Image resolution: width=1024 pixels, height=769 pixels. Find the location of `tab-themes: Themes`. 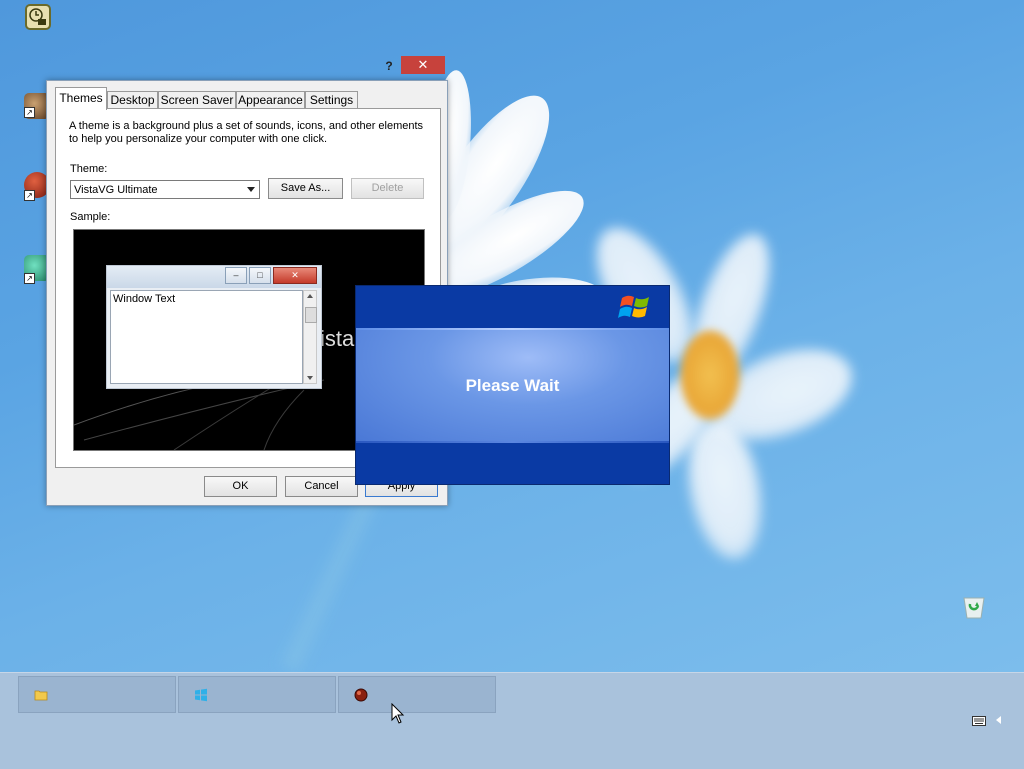

tab-themes: Themes is located at coordinates (81, 98).